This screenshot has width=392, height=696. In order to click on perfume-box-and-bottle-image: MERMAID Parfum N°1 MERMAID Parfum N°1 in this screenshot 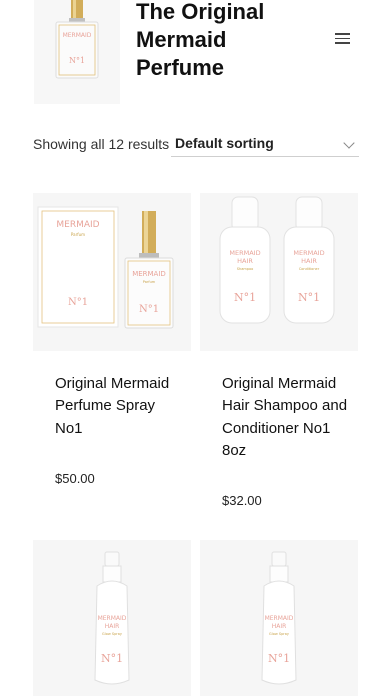, I will do `click(112, 272)`.